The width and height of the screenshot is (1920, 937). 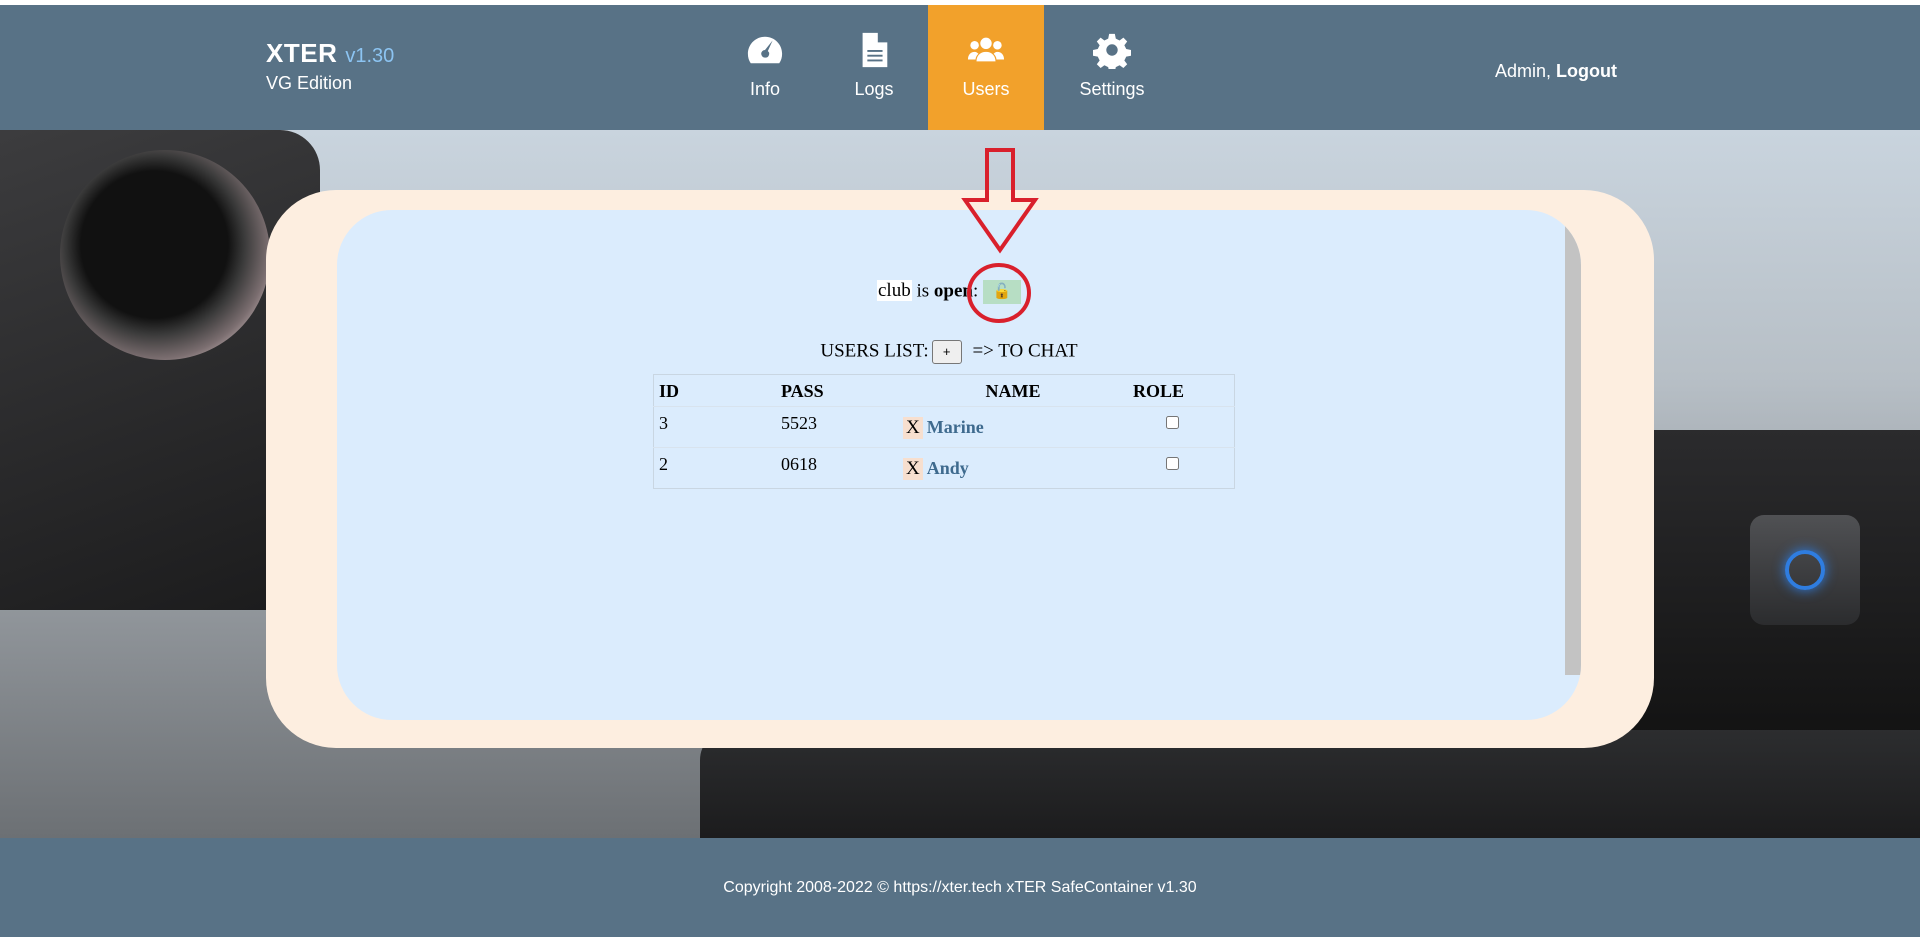 I want to click on document-icon, so click(x=875, y=50).